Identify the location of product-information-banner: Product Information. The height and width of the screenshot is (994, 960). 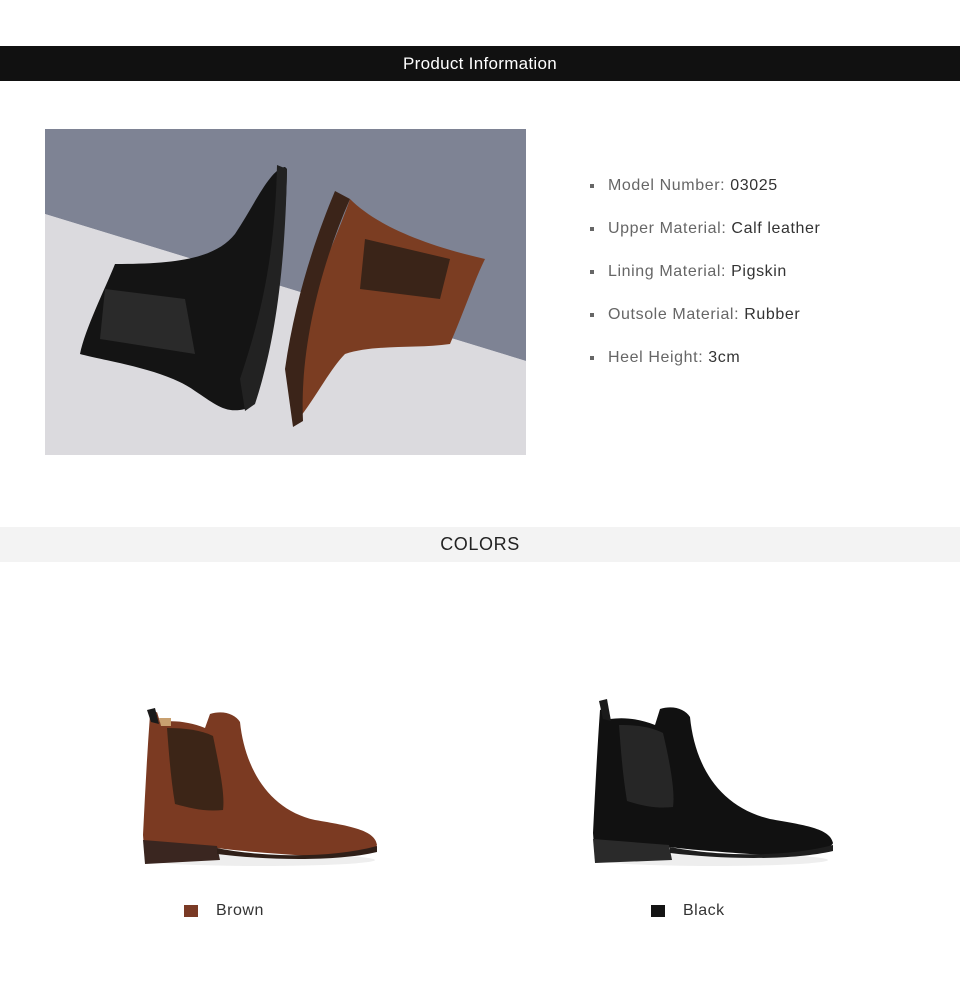
(480, 63).